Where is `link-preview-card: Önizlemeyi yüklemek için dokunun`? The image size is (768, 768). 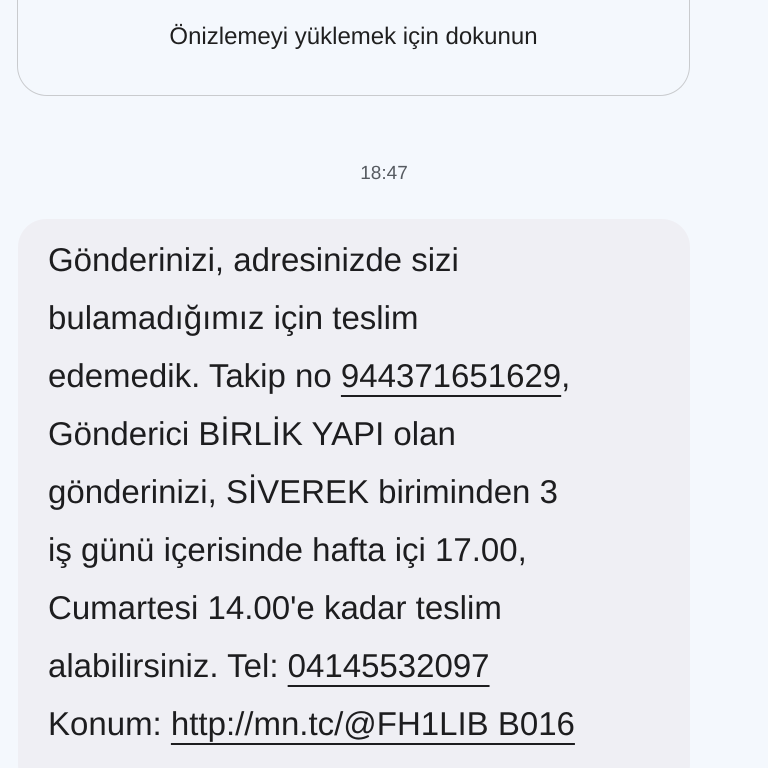 link-preview-card: Önizlemeyi yüklemek için dokunun is located at coordinates (353, 48).